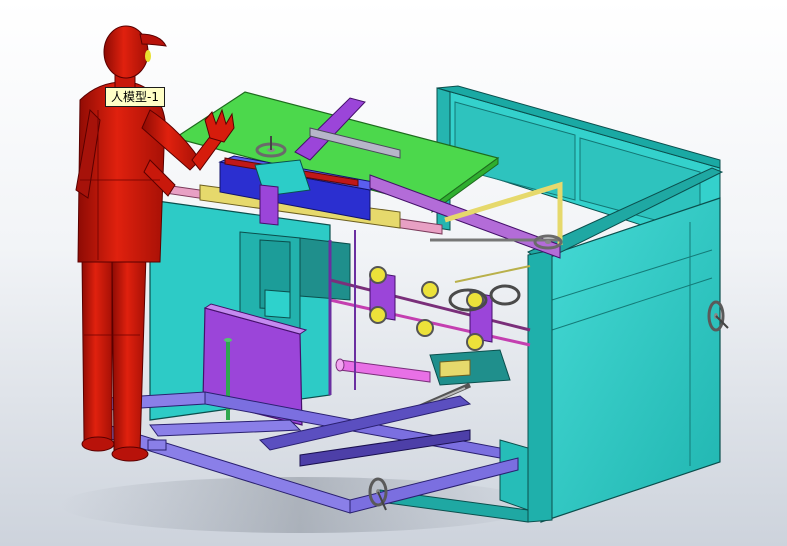  What do you see at coordinates (269, 205) in the screenshot?
I see `purple-vertical-post` at bounding box center [269, 205].